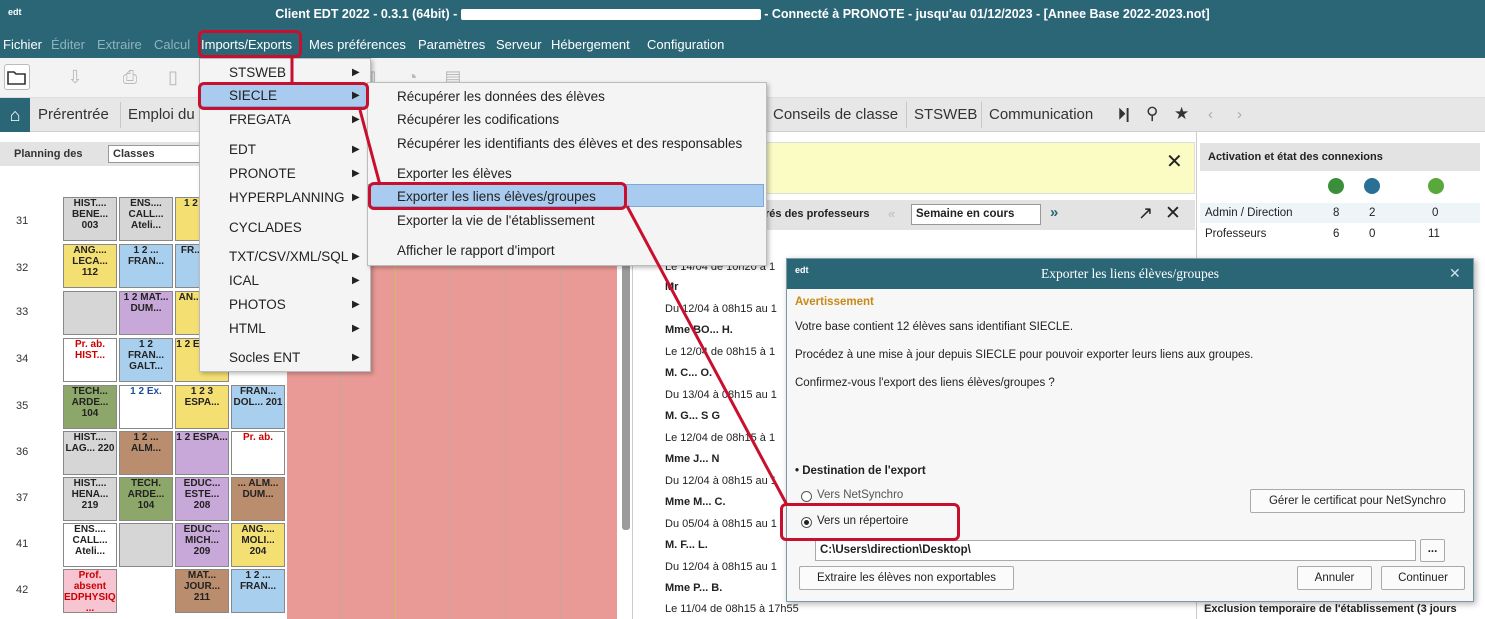 The width and height of the screenshot is (1485, 619). What do you see at coordinates (22, 406) in the screenshot?
I see `row-label: 35` at bounding box center [22, 406].